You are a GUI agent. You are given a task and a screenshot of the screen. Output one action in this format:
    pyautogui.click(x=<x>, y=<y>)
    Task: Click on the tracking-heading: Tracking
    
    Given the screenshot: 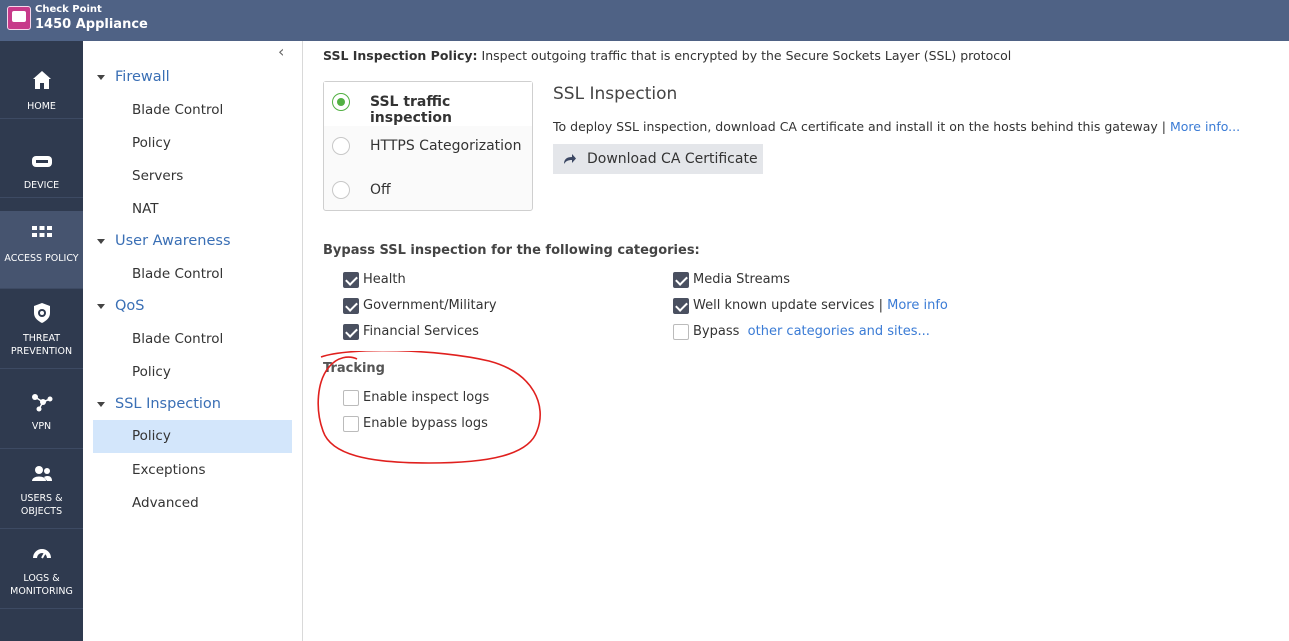 What is the action you would take?
    pyautogui.click(x=354, y=368)
    